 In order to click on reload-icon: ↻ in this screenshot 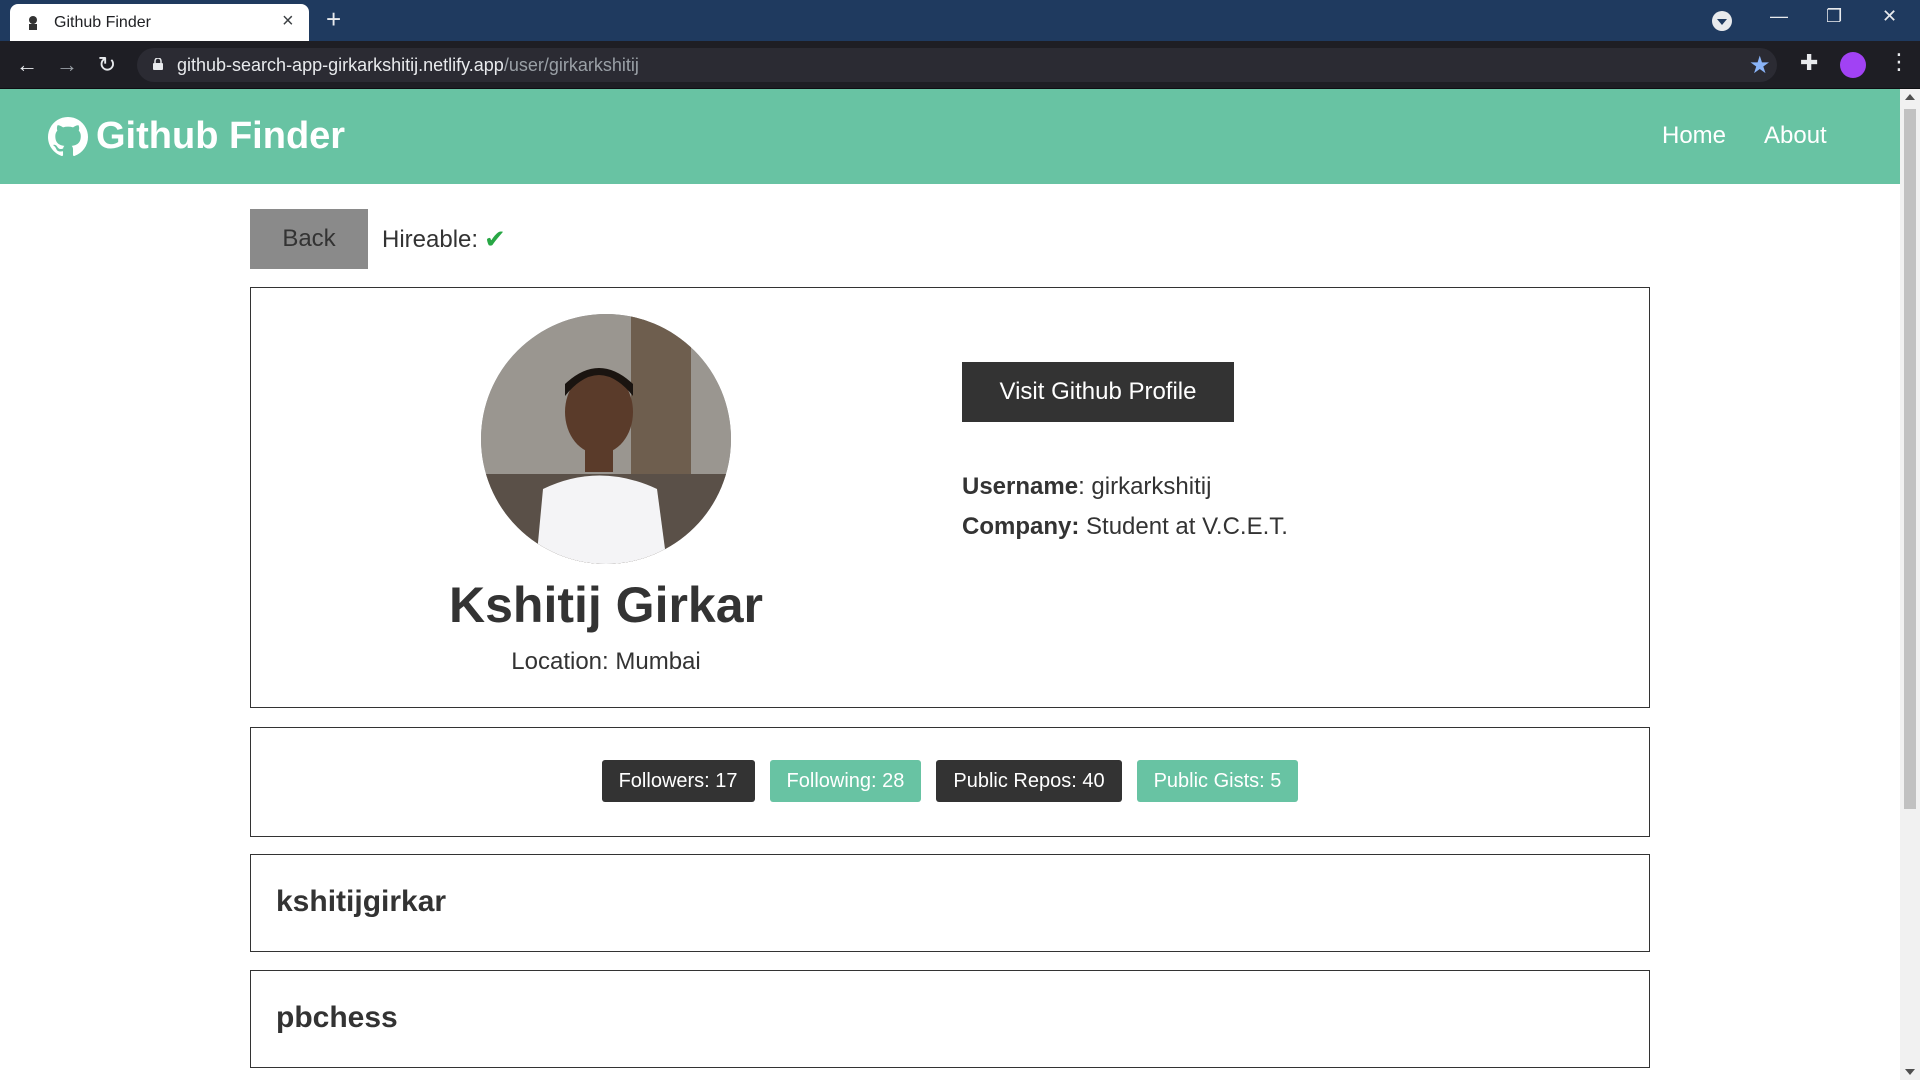, I will do `click(107, 65)`.